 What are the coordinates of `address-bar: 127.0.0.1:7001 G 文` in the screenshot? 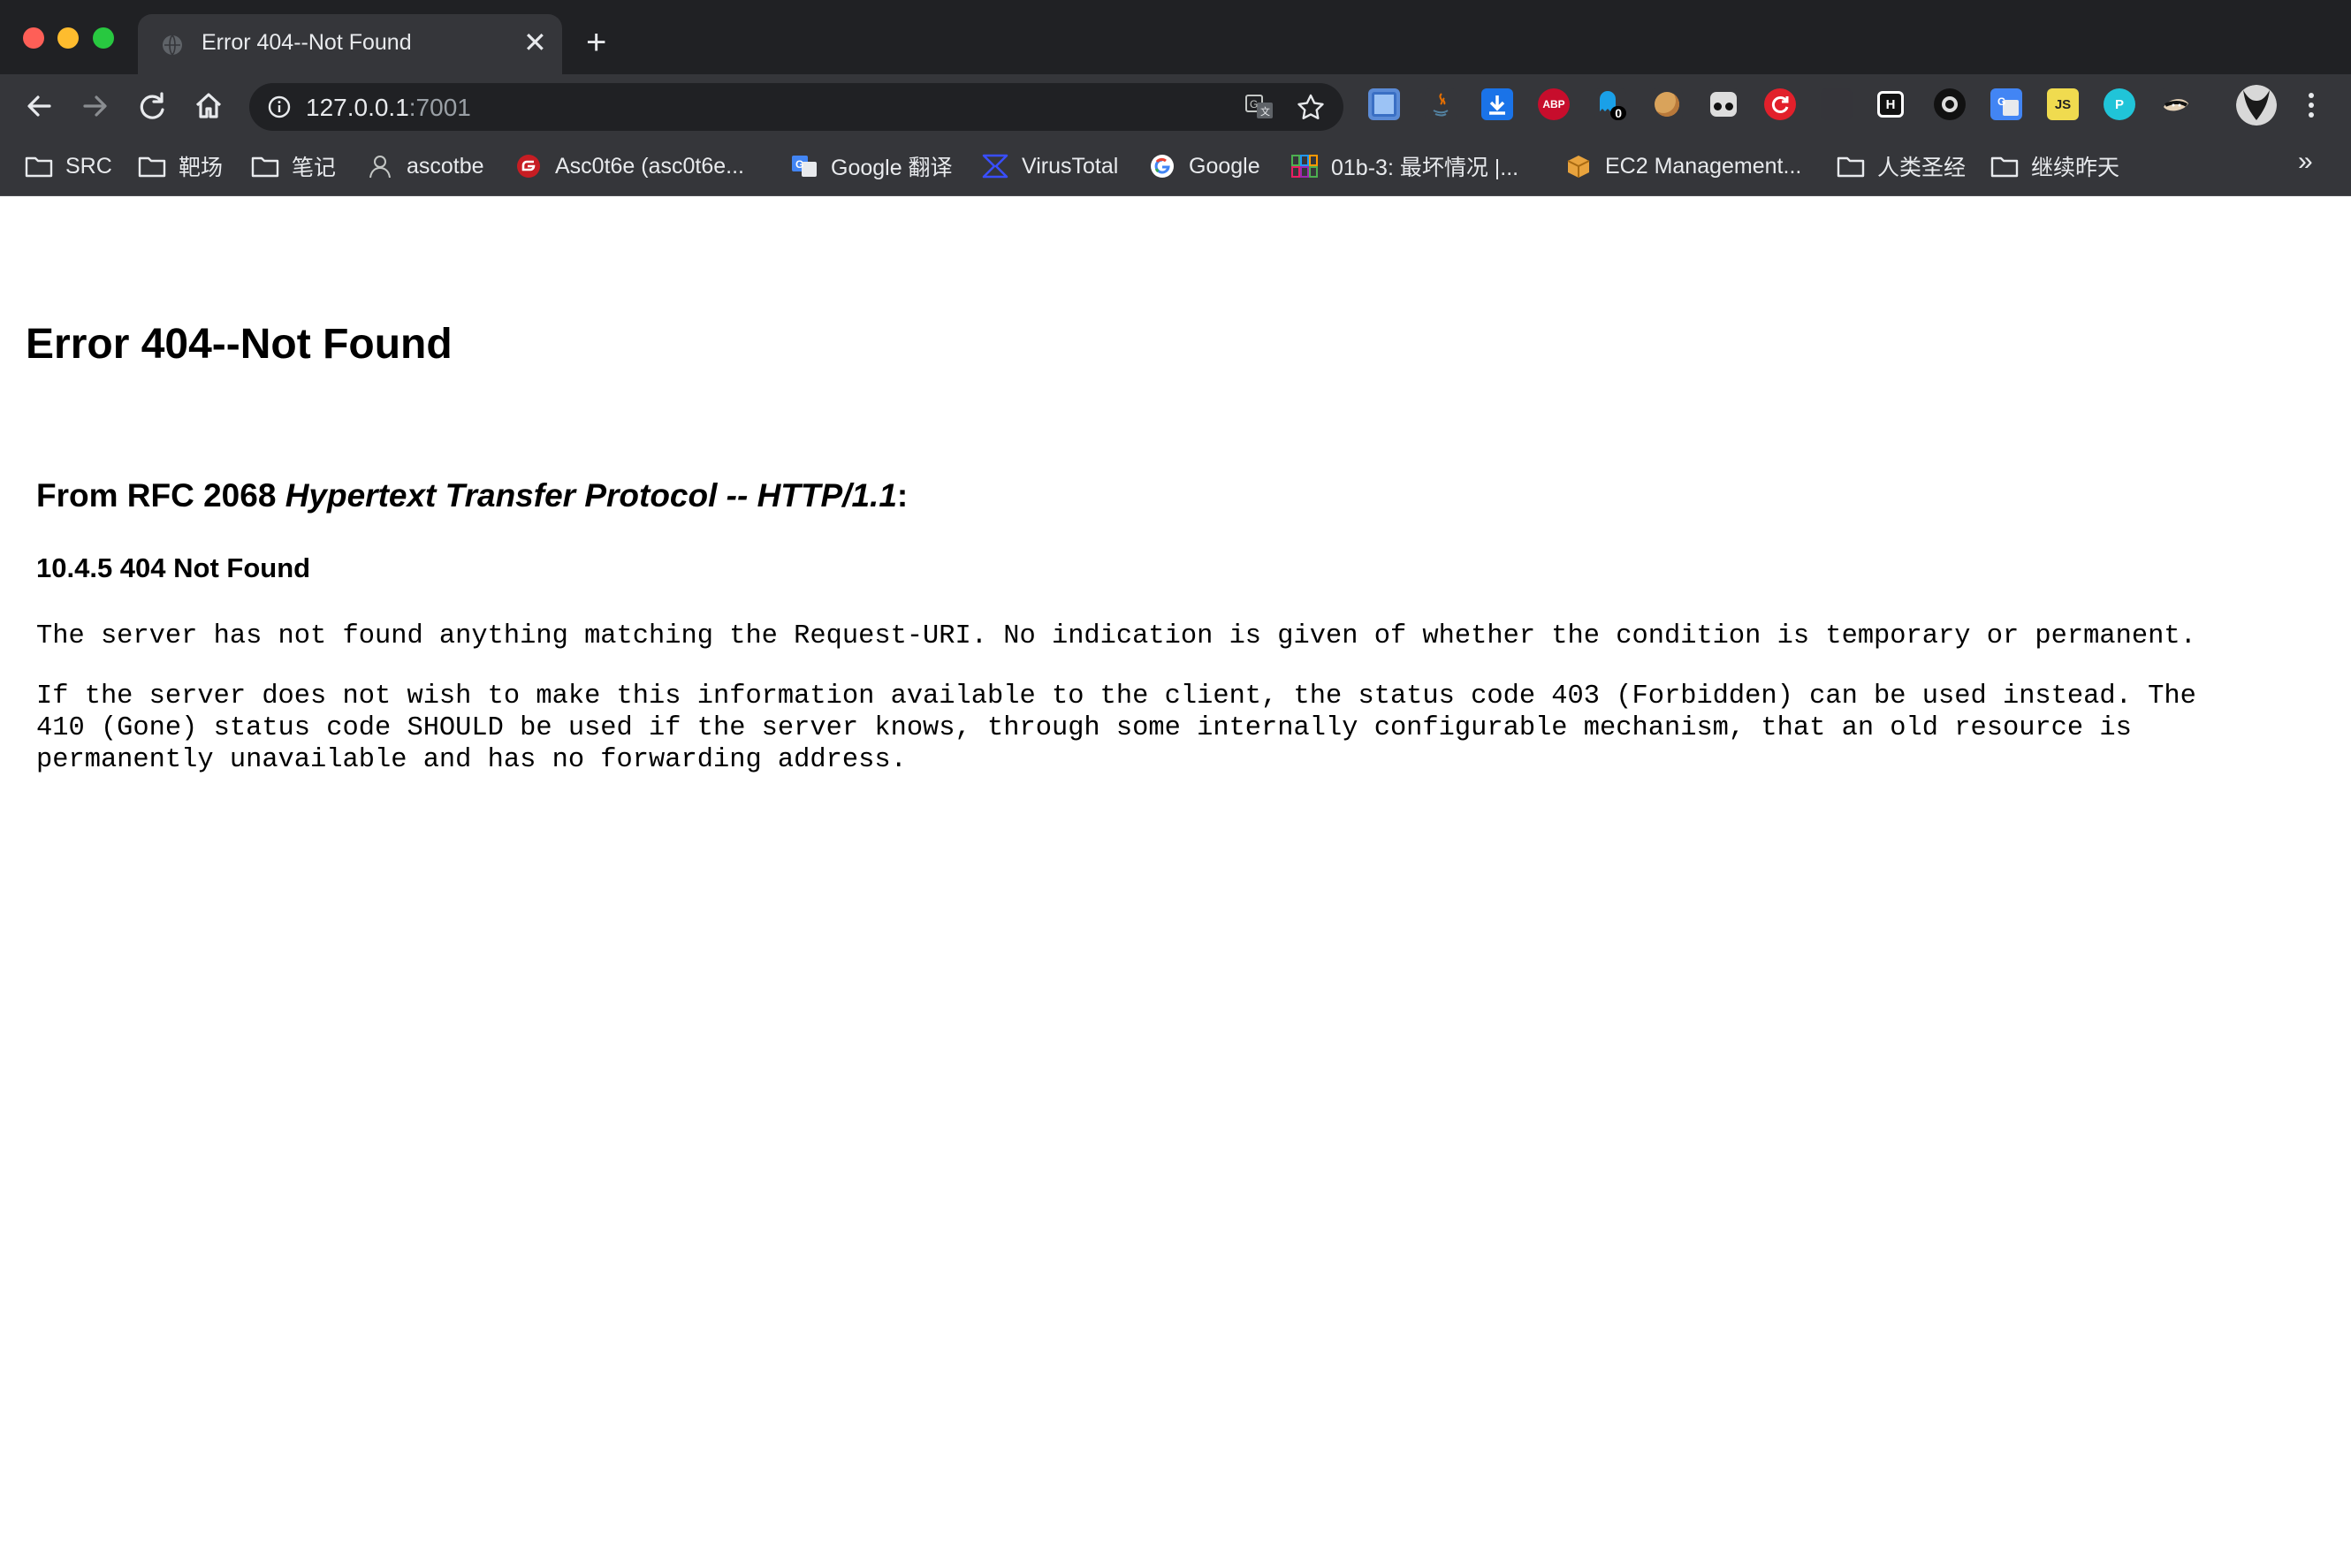 It's located at (796, 107).